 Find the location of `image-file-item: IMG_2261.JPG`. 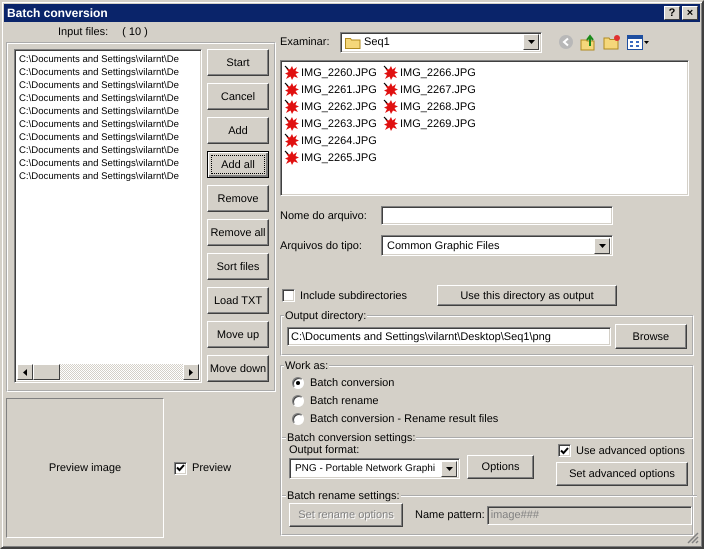

image-file-item: IMG_2261.JPG is located at coordinates (333, 89).